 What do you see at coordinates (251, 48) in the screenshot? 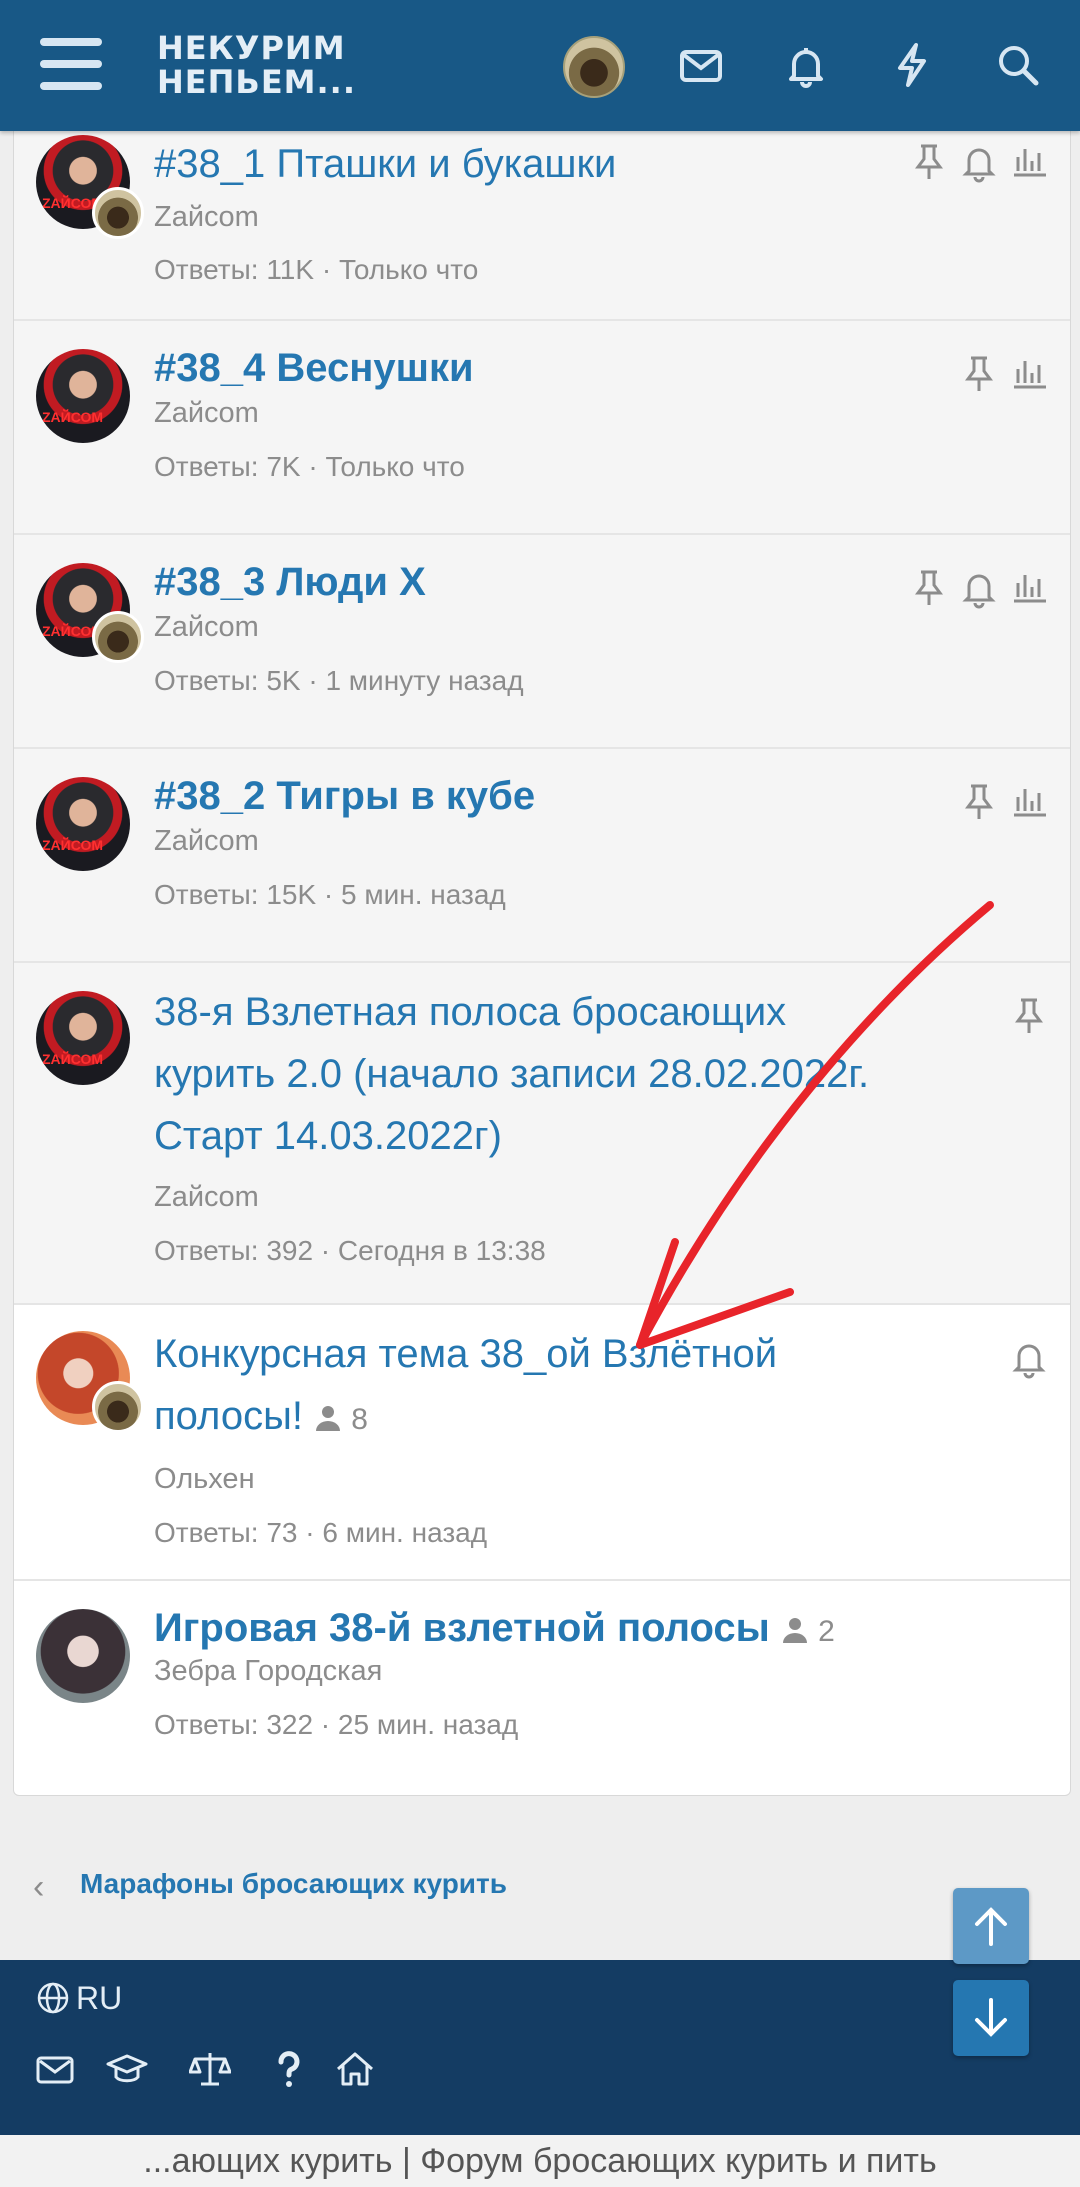
I see `logo-line-1: НЕКУРИМ` at bounding box center [251, 48].